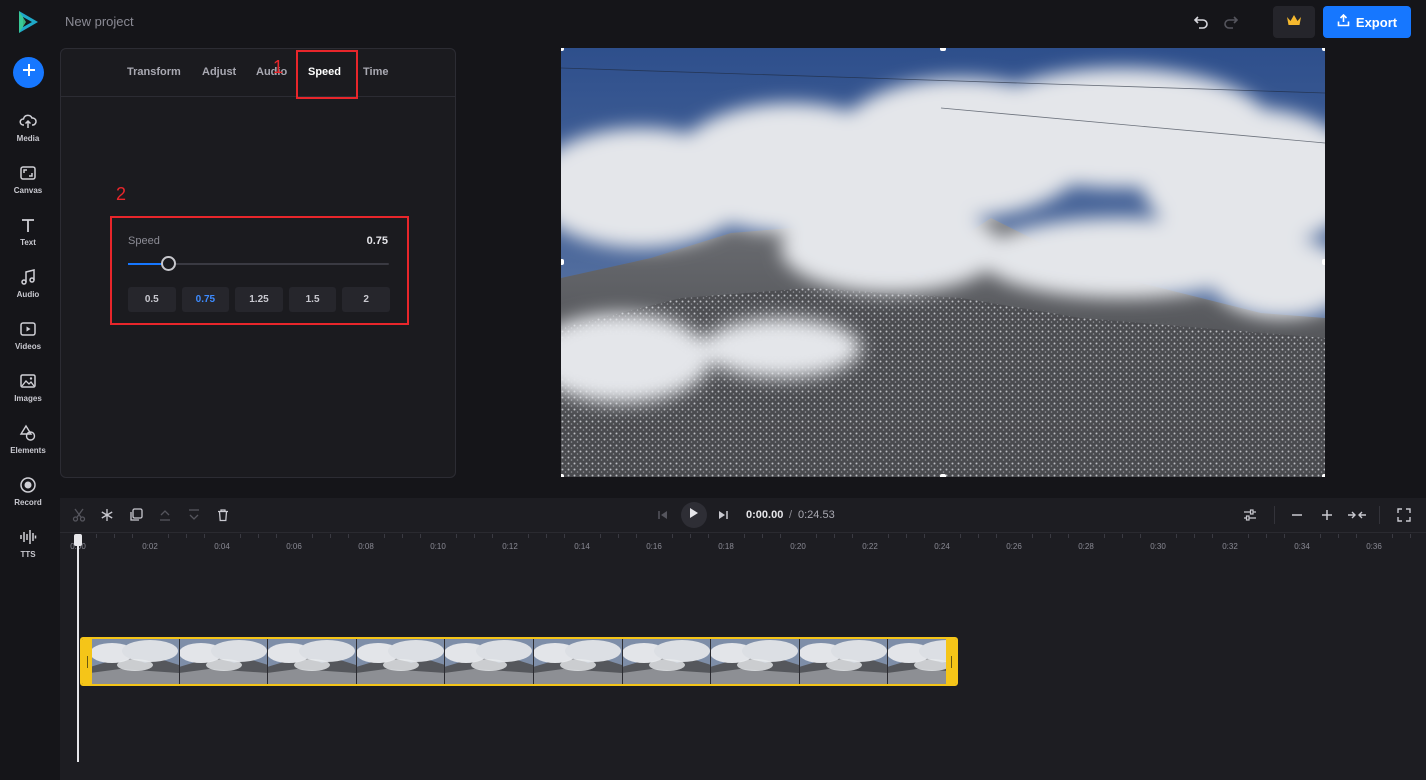  Describe the element at coordinates (1404, 515) in the screenshot. I see `fullscreen-icon` at that location.